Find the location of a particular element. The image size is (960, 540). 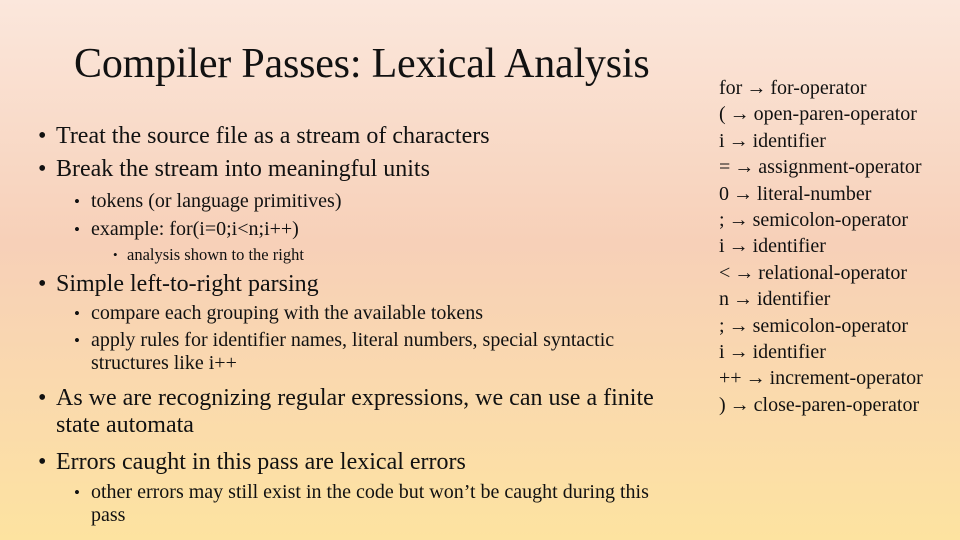

token-type: literal-number is located at coordinates (814, 193).